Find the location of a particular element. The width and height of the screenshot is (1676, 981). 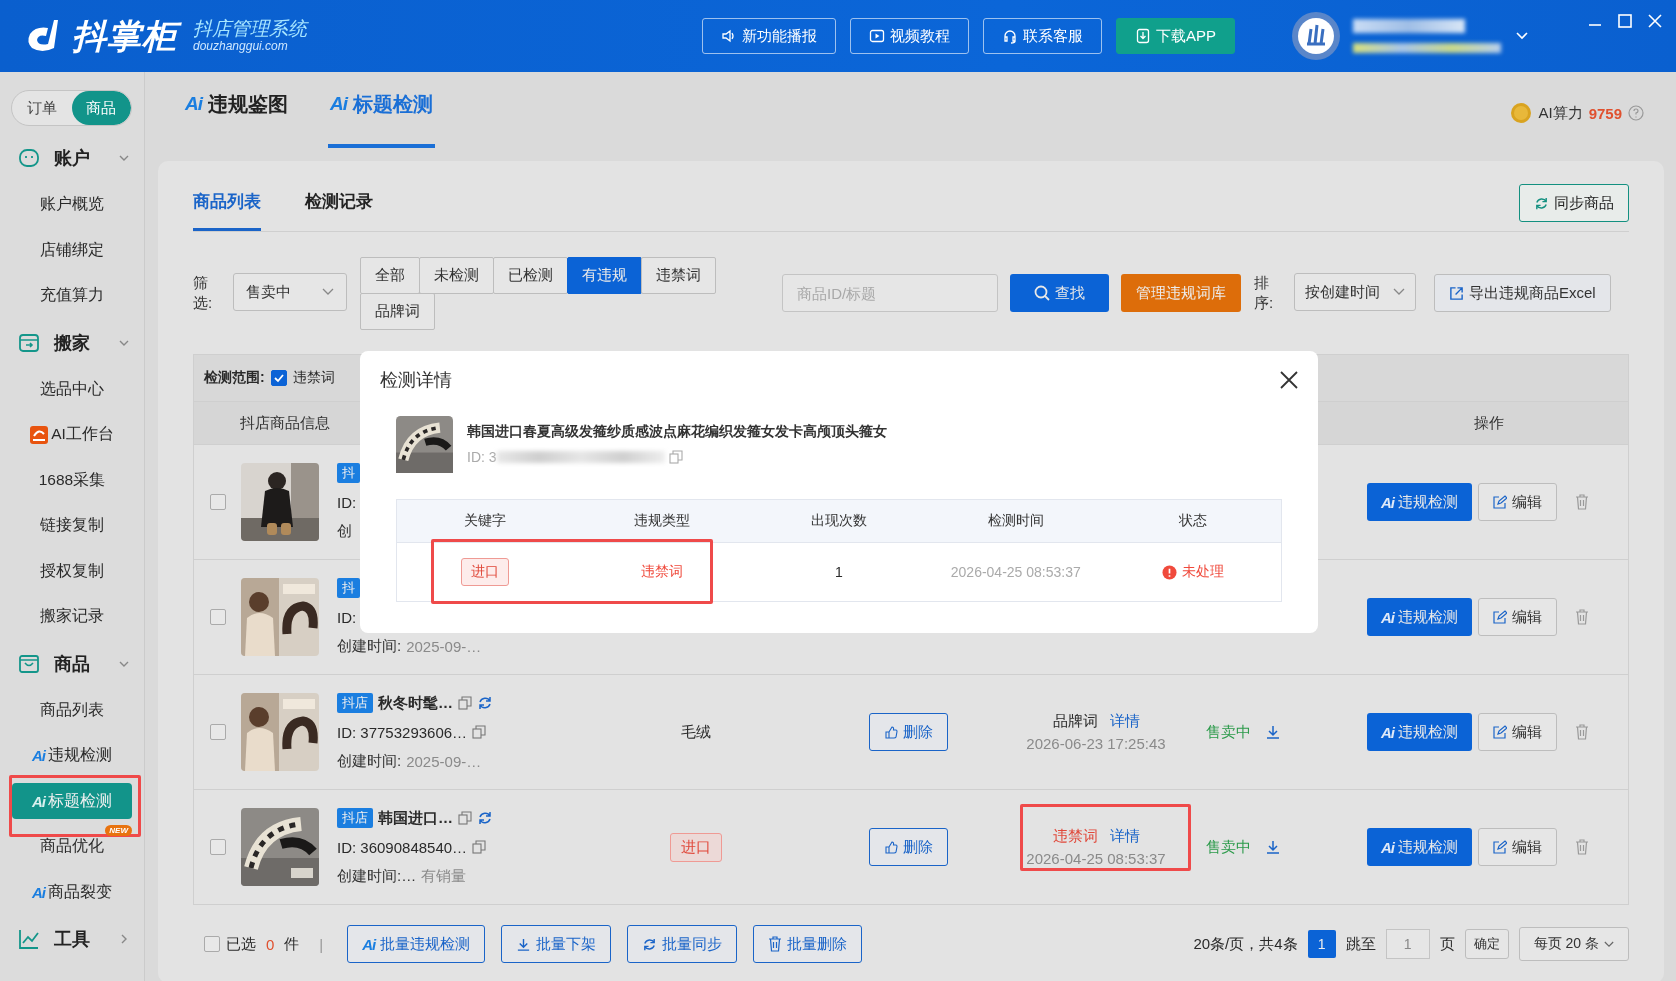

export-button: 导出违规商品Excel is located at coordinates (1522, 293).